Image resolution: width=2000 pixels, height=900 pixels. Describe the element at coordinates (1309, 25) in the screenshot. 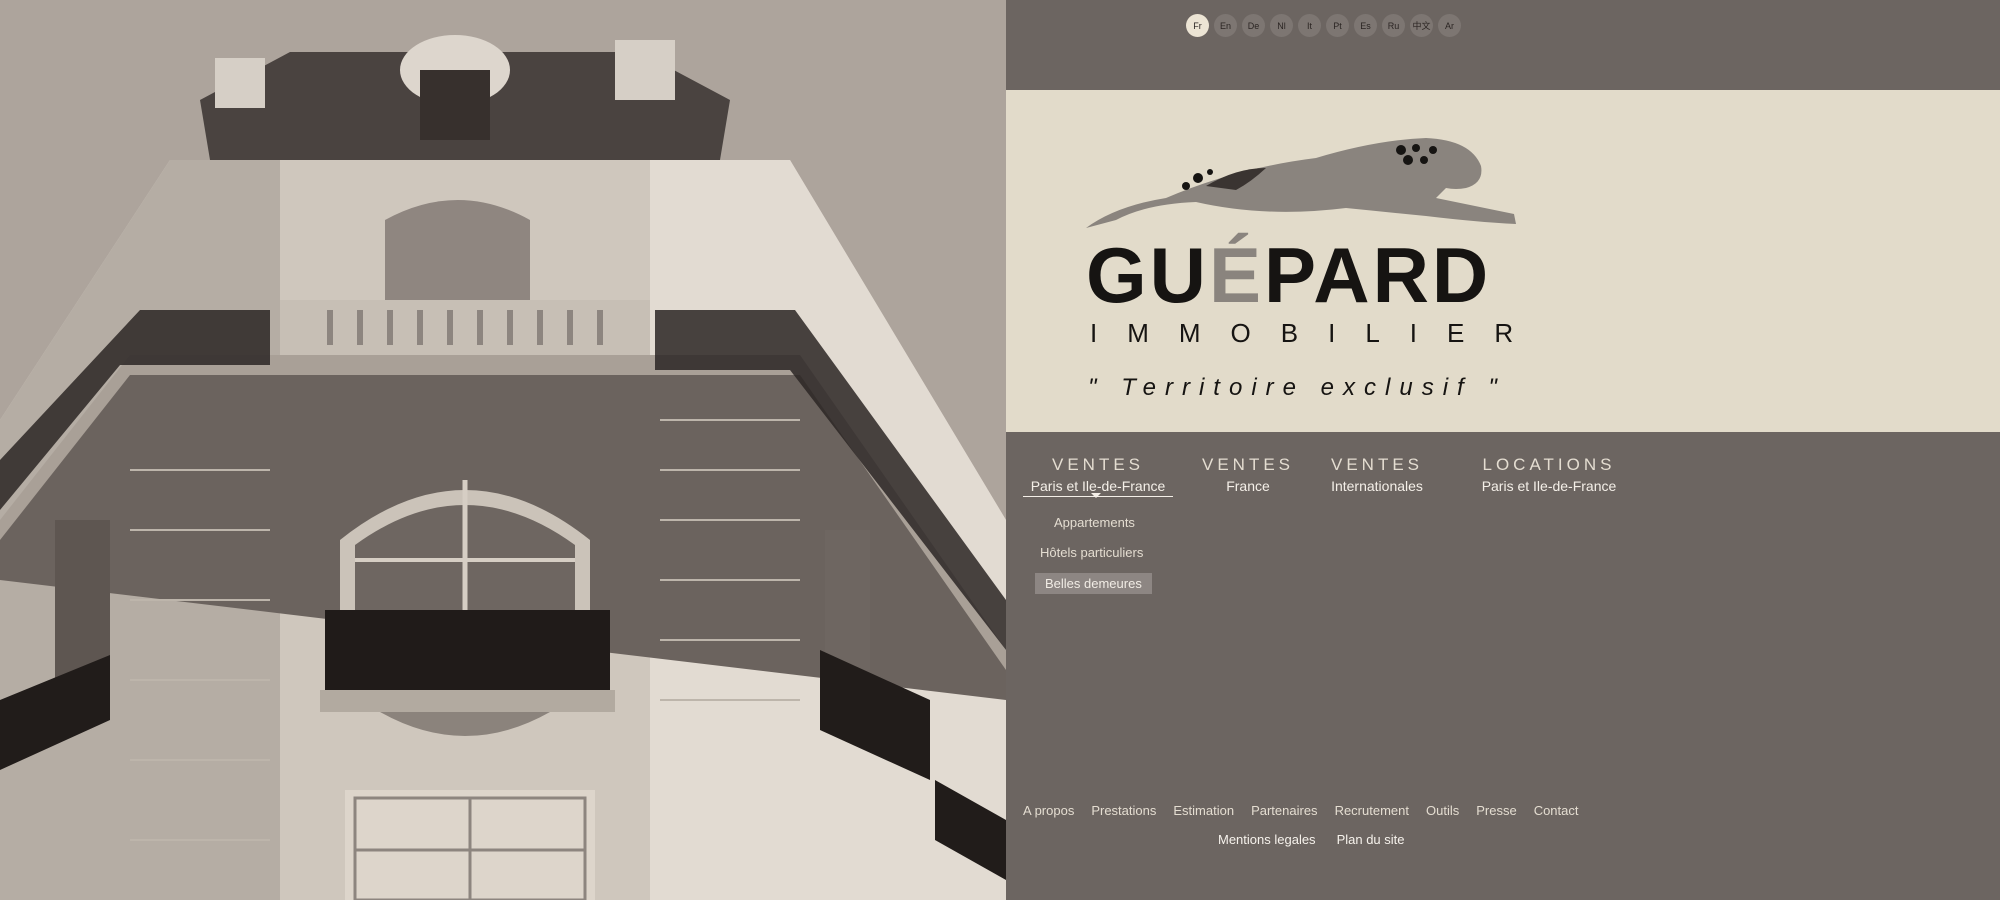

I see `lang-it: It` at that location.